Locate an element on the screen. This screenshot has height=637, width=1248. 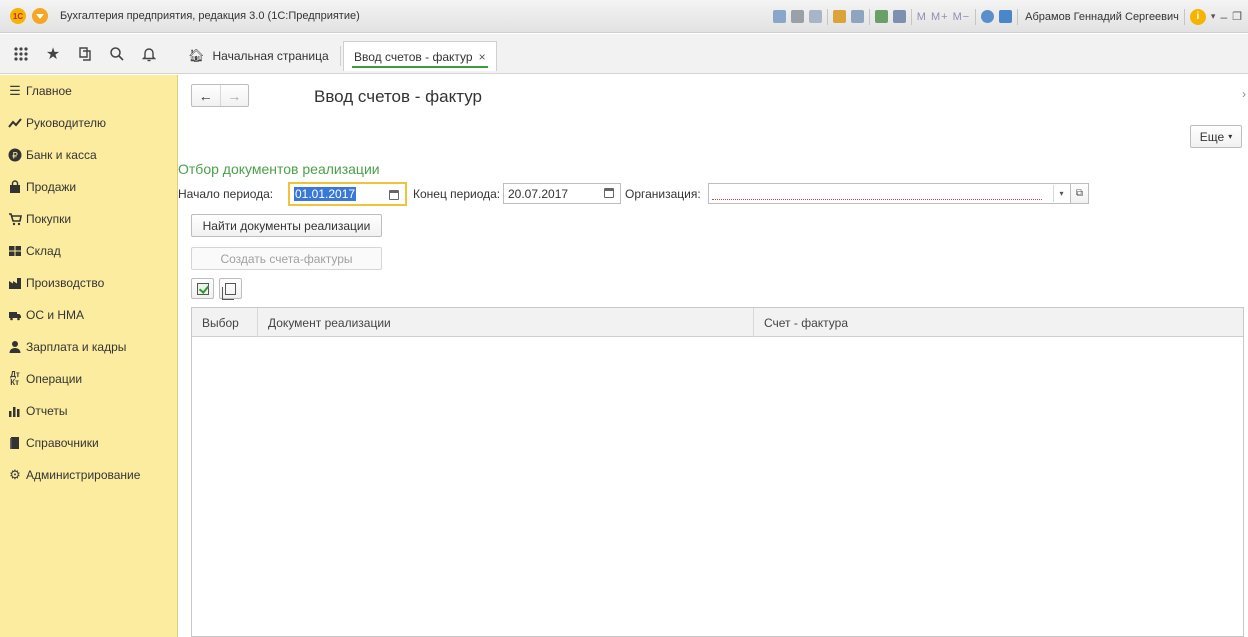
calculator-icon is located at coordinates (881, 16).